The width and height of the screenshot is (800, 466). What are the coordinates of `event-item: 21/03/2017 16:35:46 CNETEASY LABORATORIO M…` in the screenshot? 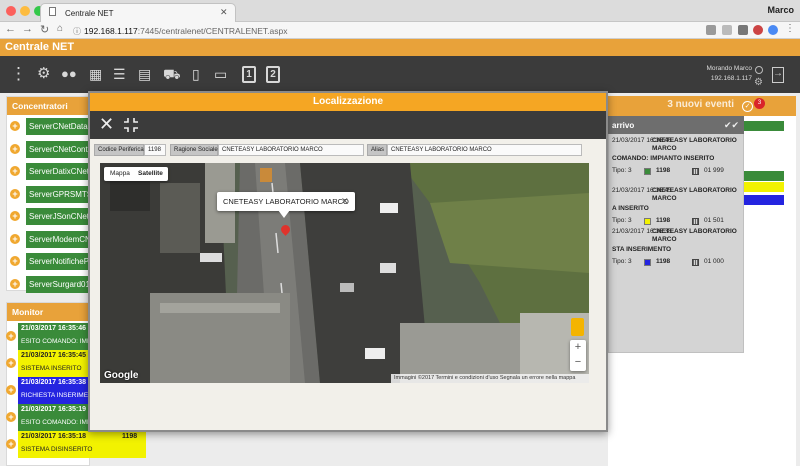 It's located at (676, 157).